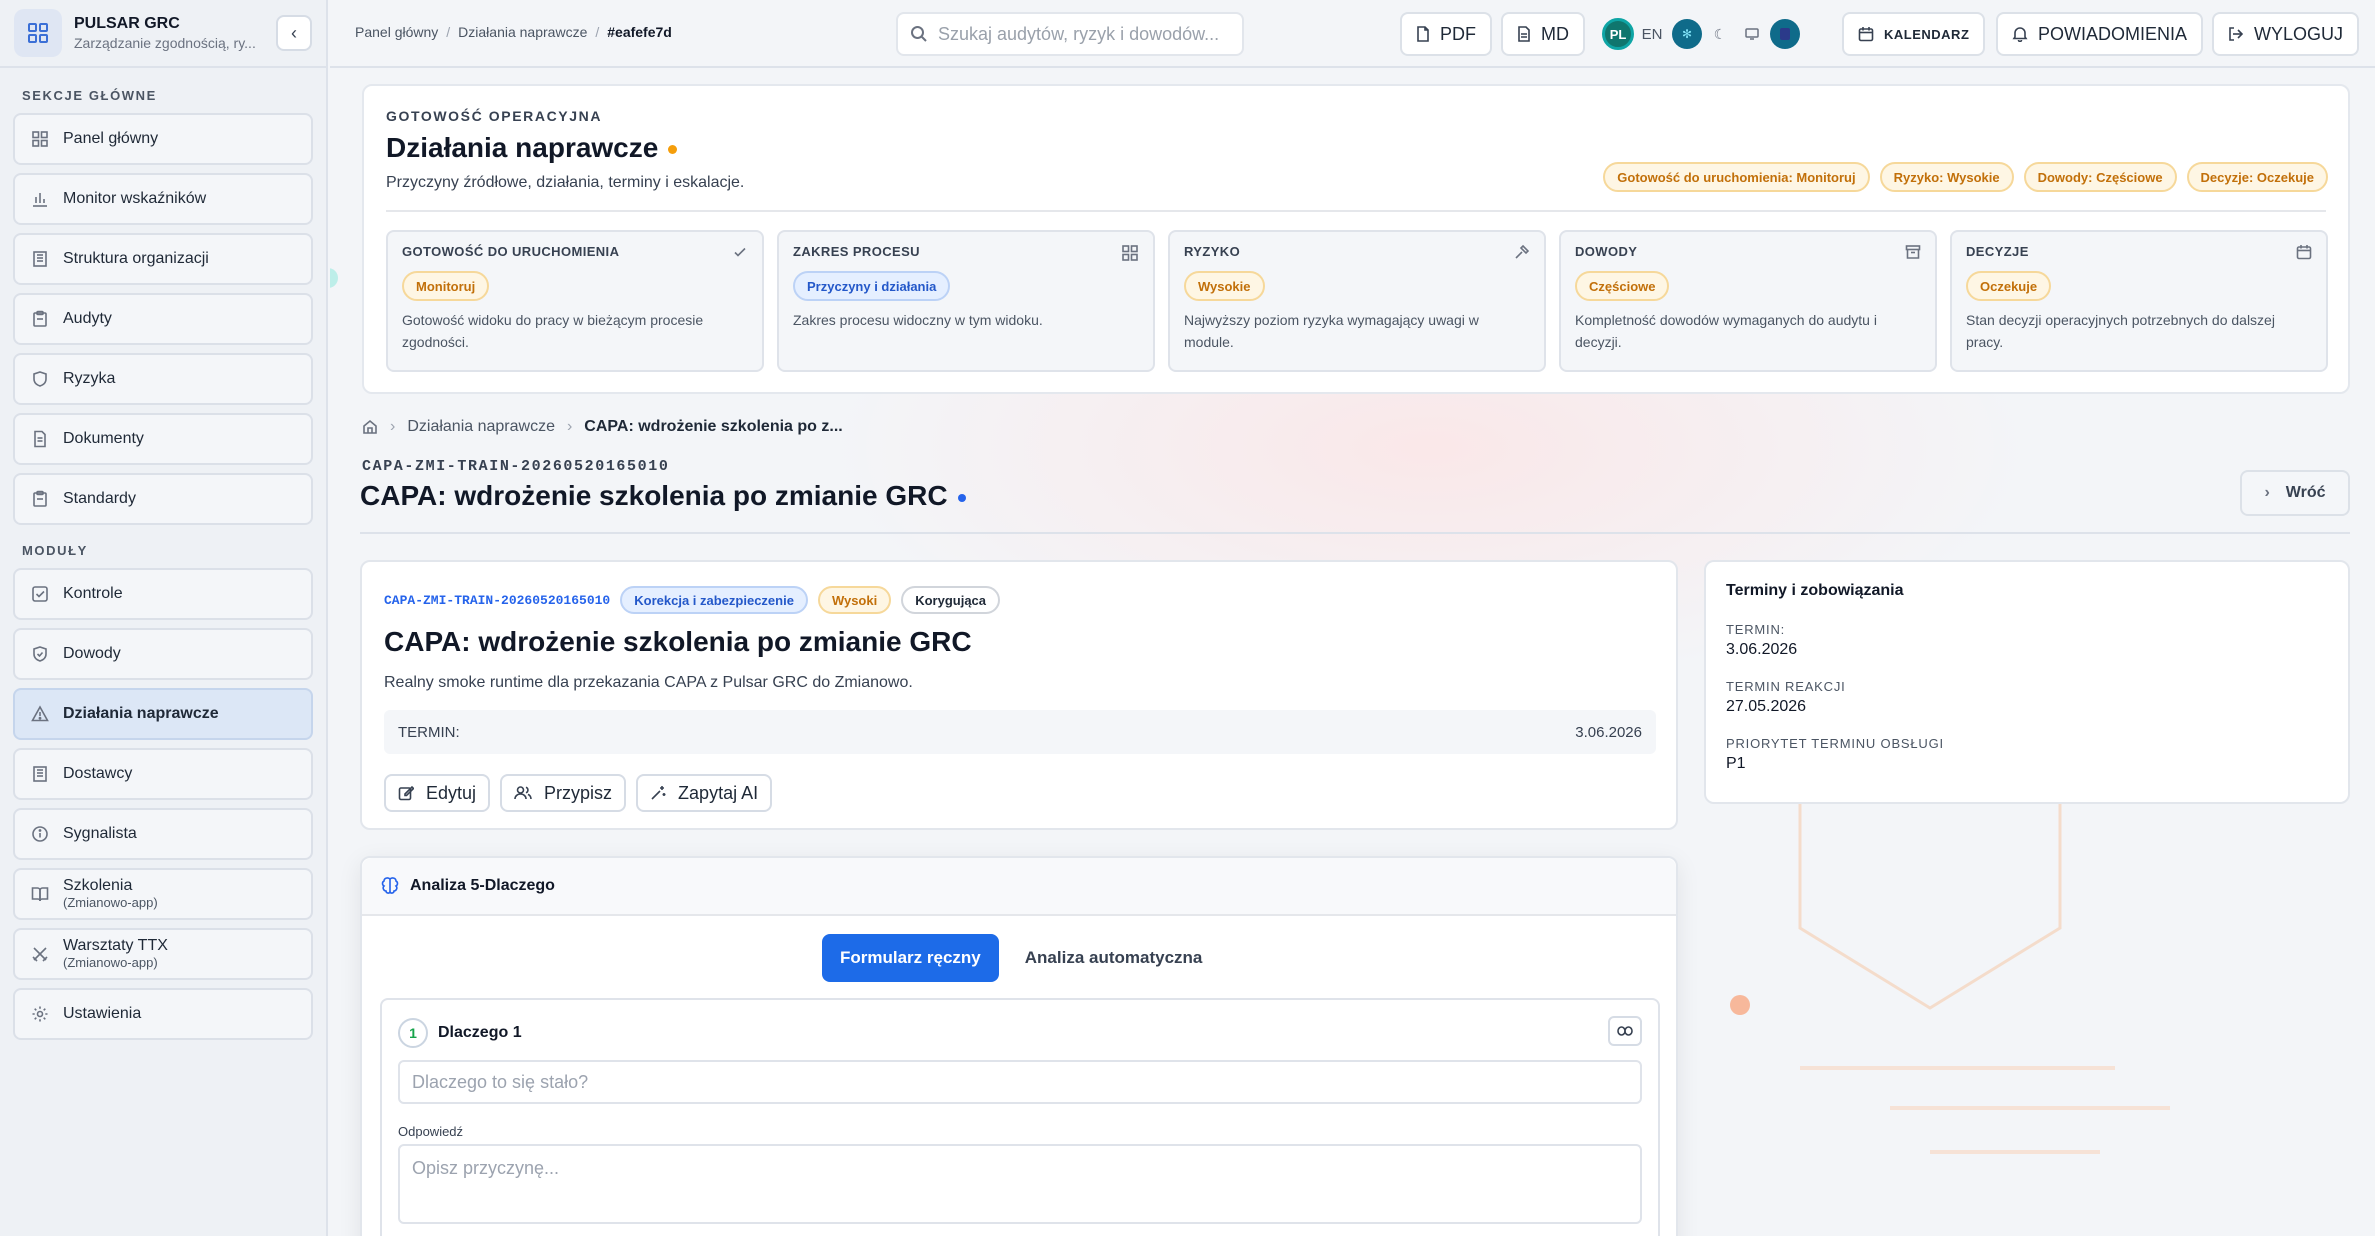  I want to click on shield-check-icon, so click(40, 654).